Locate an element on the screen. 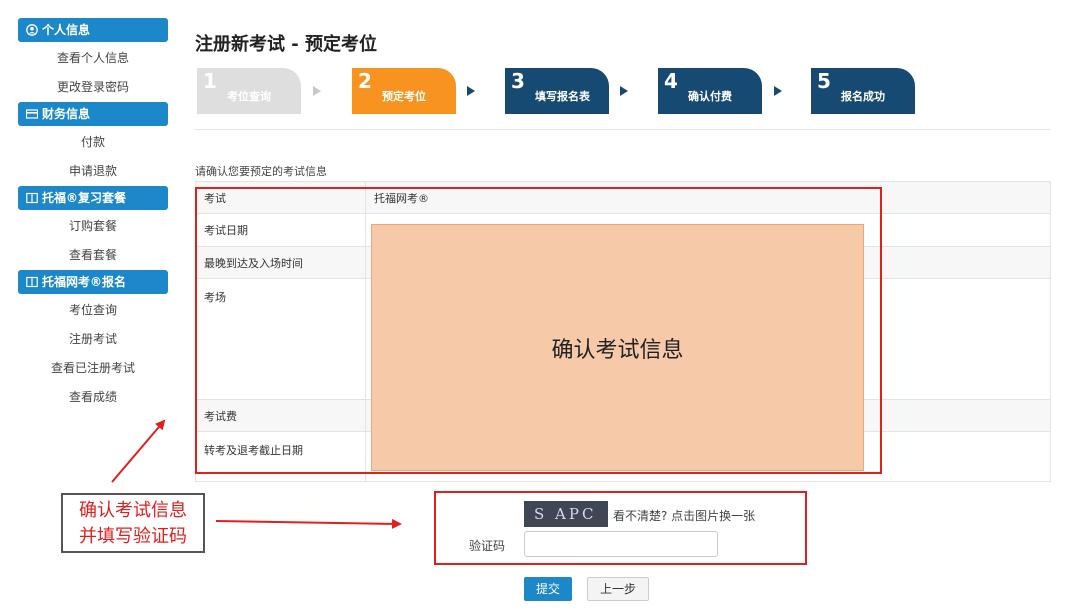  captcha-image: S APC is located at coordinates (566, 514).